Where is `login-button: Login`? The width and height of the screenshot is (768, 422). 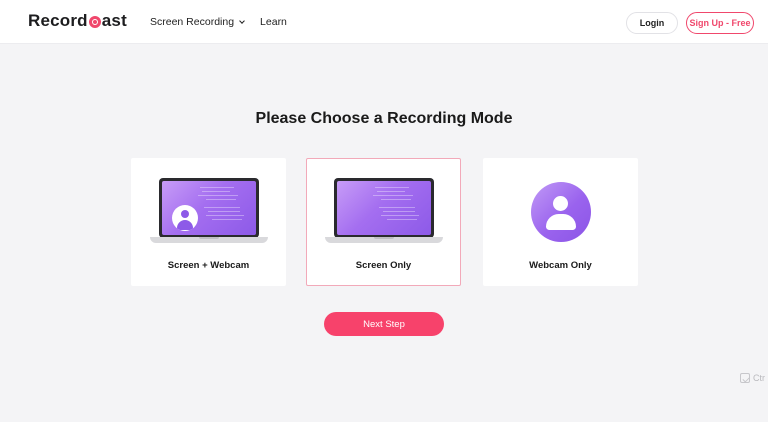 login-button: Login is located at coordinates (652, 23).